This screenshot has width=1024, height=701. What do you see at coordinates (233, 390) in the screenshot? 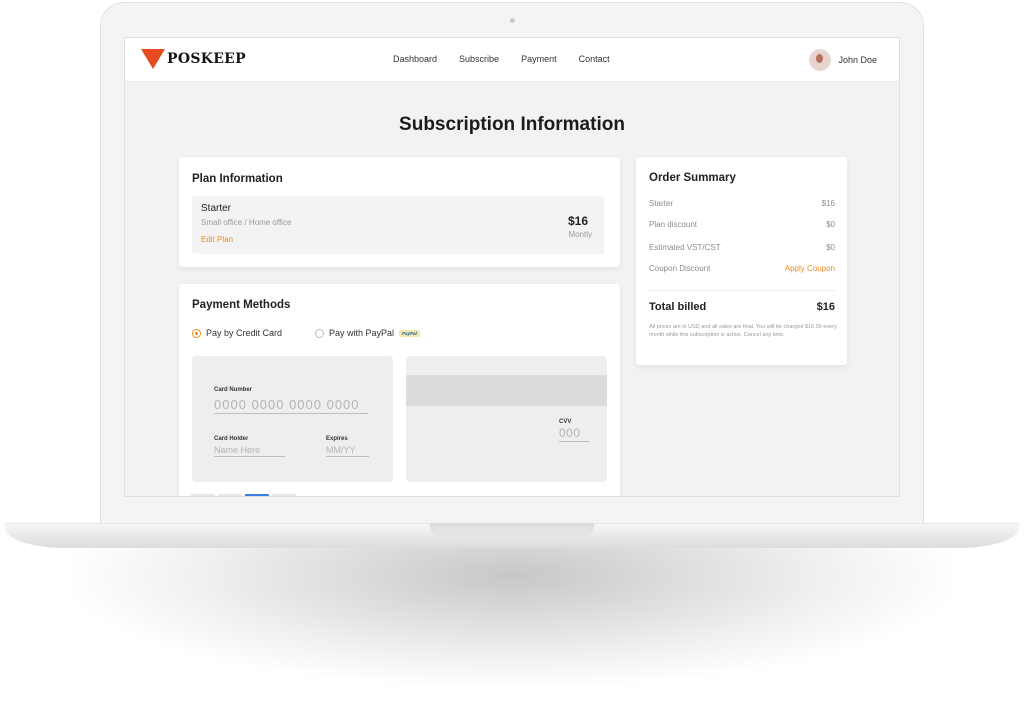
I see `card-number-label: Card Number` at bounding box center [233, 390].